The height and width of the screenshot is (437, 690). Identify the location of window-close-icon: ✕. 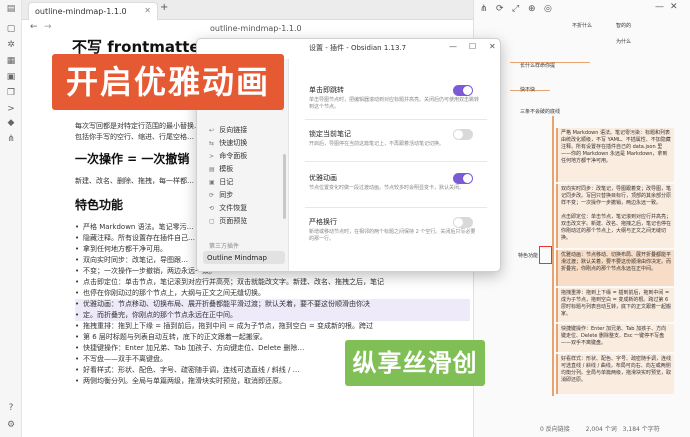
(674, 7).